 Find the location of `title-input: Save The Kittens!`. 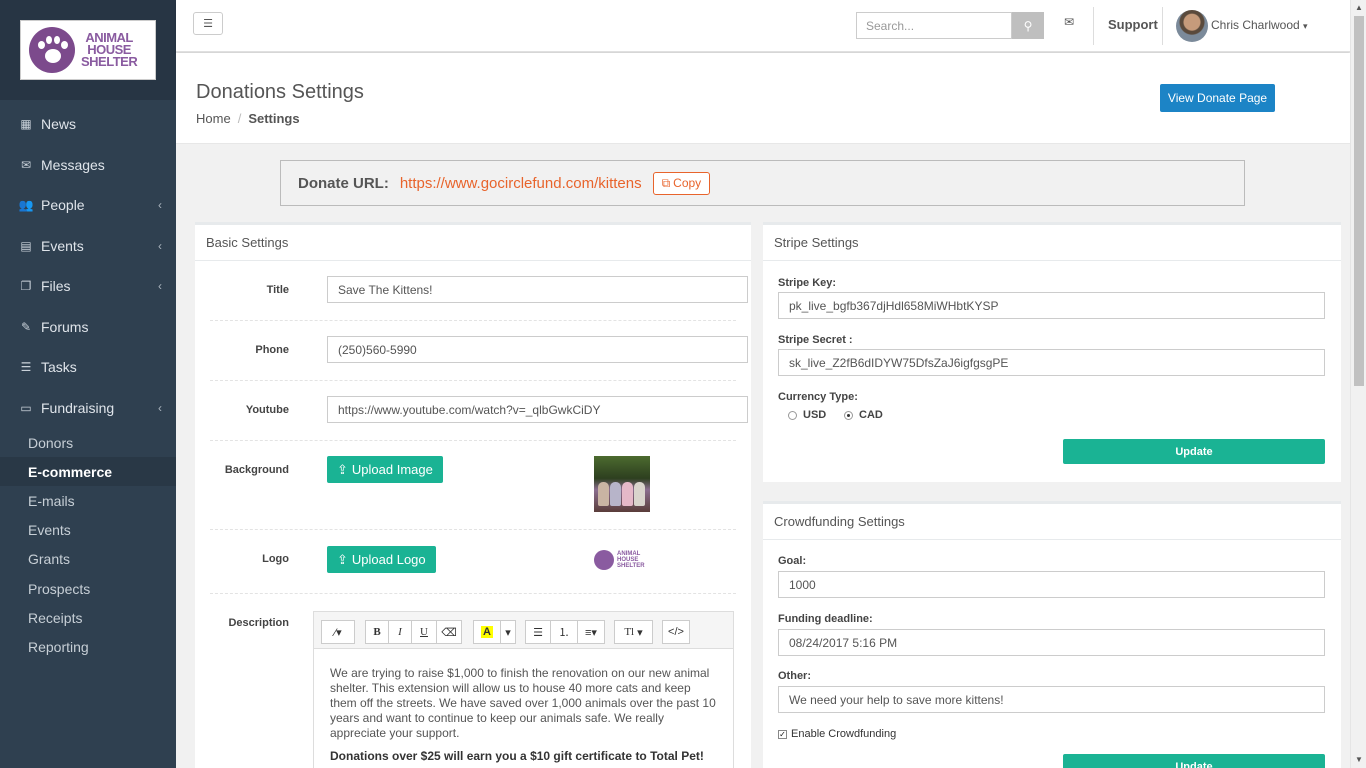

title-input: Save The Kittens! is located at coordinates (537, 289).